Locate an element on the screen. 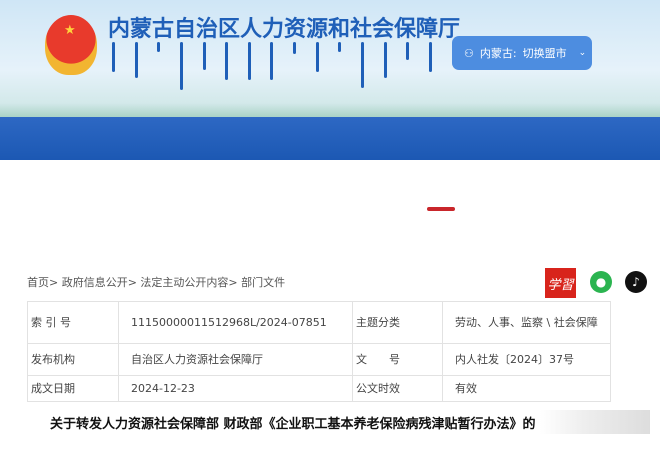 The height and width of the screenshot is (449, 660). document-title: 关于转发人力资源社会保障部 财政部《企业职工基本养老保险病残津贴暂行办法》的 is located at coordinates (293, 424).